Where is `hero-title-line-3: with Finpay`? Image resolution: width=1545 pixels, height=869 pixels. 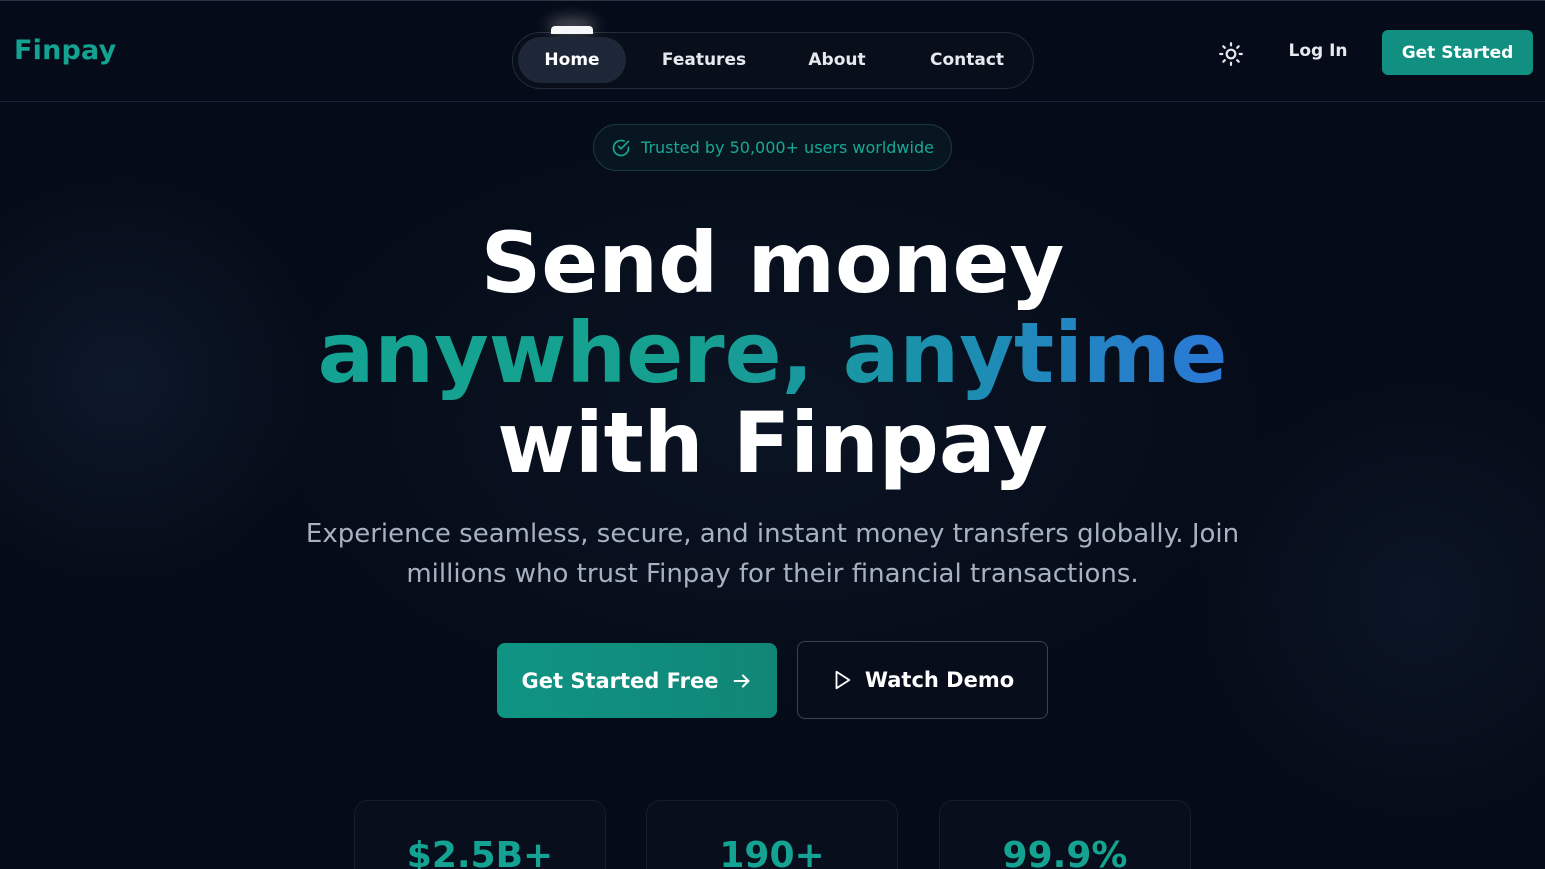 hero-title-line-3: with Finpay is located at coordinates (772, 443).